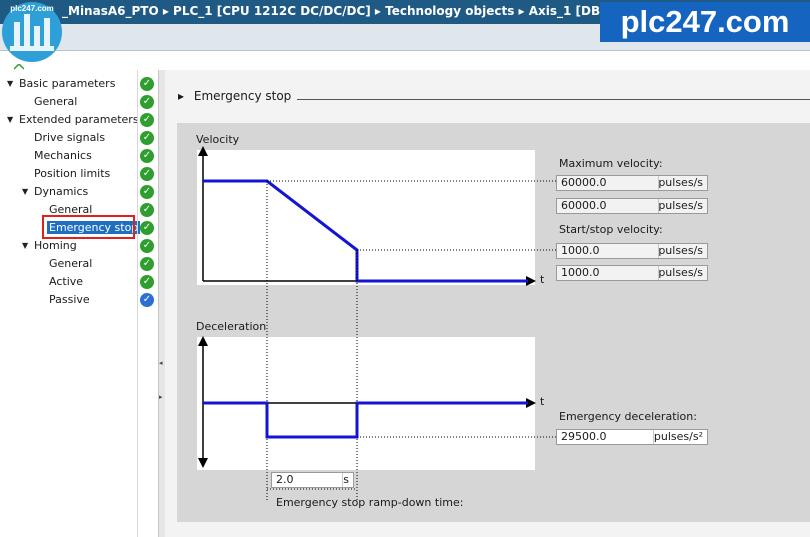  Describe the element at coordinates (203, 463) in the screenshot. I see `decel-y-down-arrow-icon` at that location.